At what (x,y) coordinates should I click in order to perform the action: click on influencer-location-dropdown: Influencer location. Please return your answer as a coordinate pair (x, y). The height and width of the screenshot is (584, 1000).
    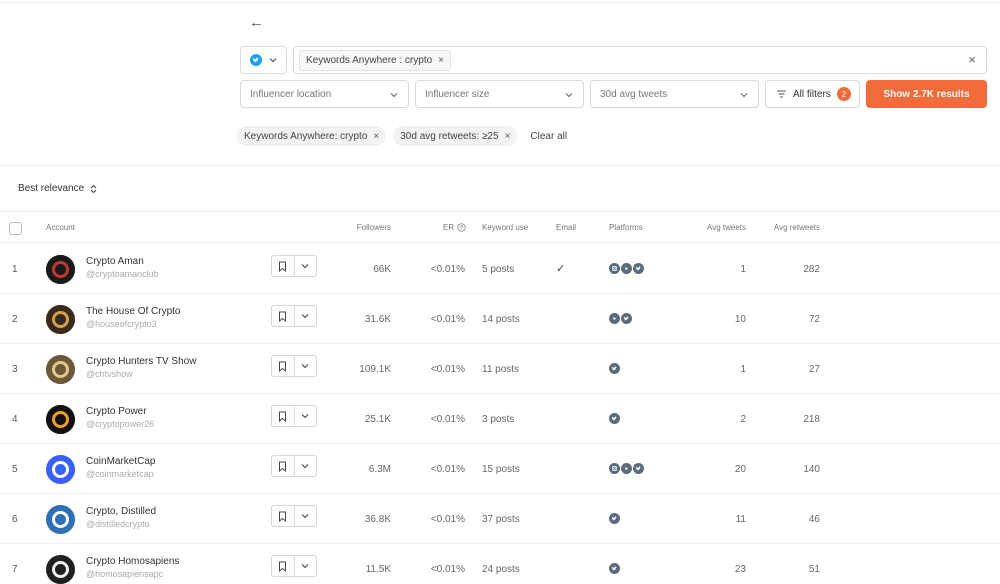
    Looking at the image, I should click on (324, 94).